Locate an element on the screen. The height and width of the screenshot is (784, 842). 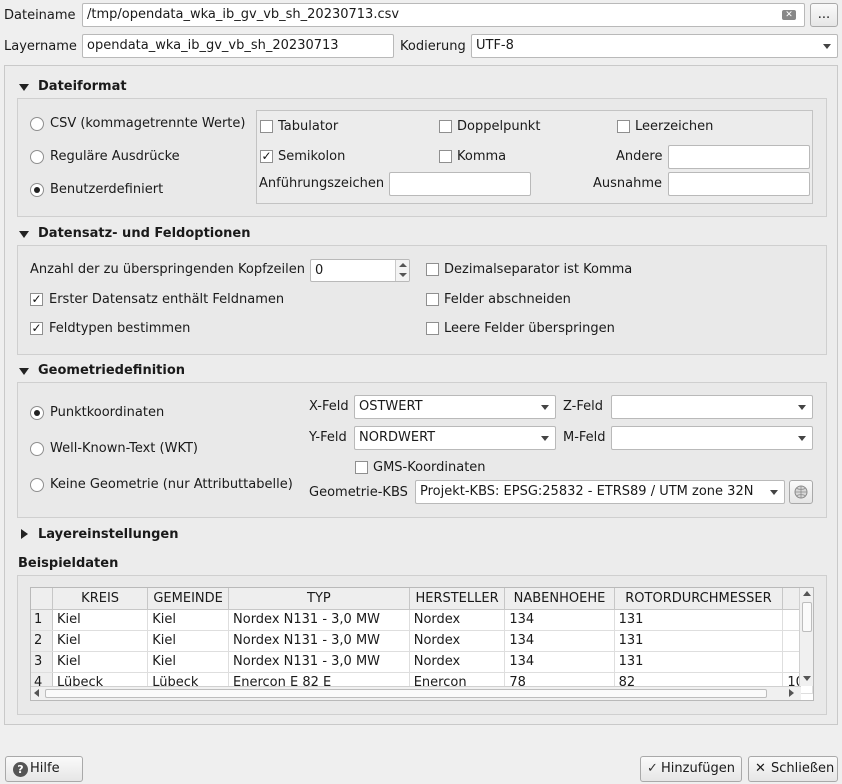
add-button-label: Hinzufügen is located at coordinates (698, 768).